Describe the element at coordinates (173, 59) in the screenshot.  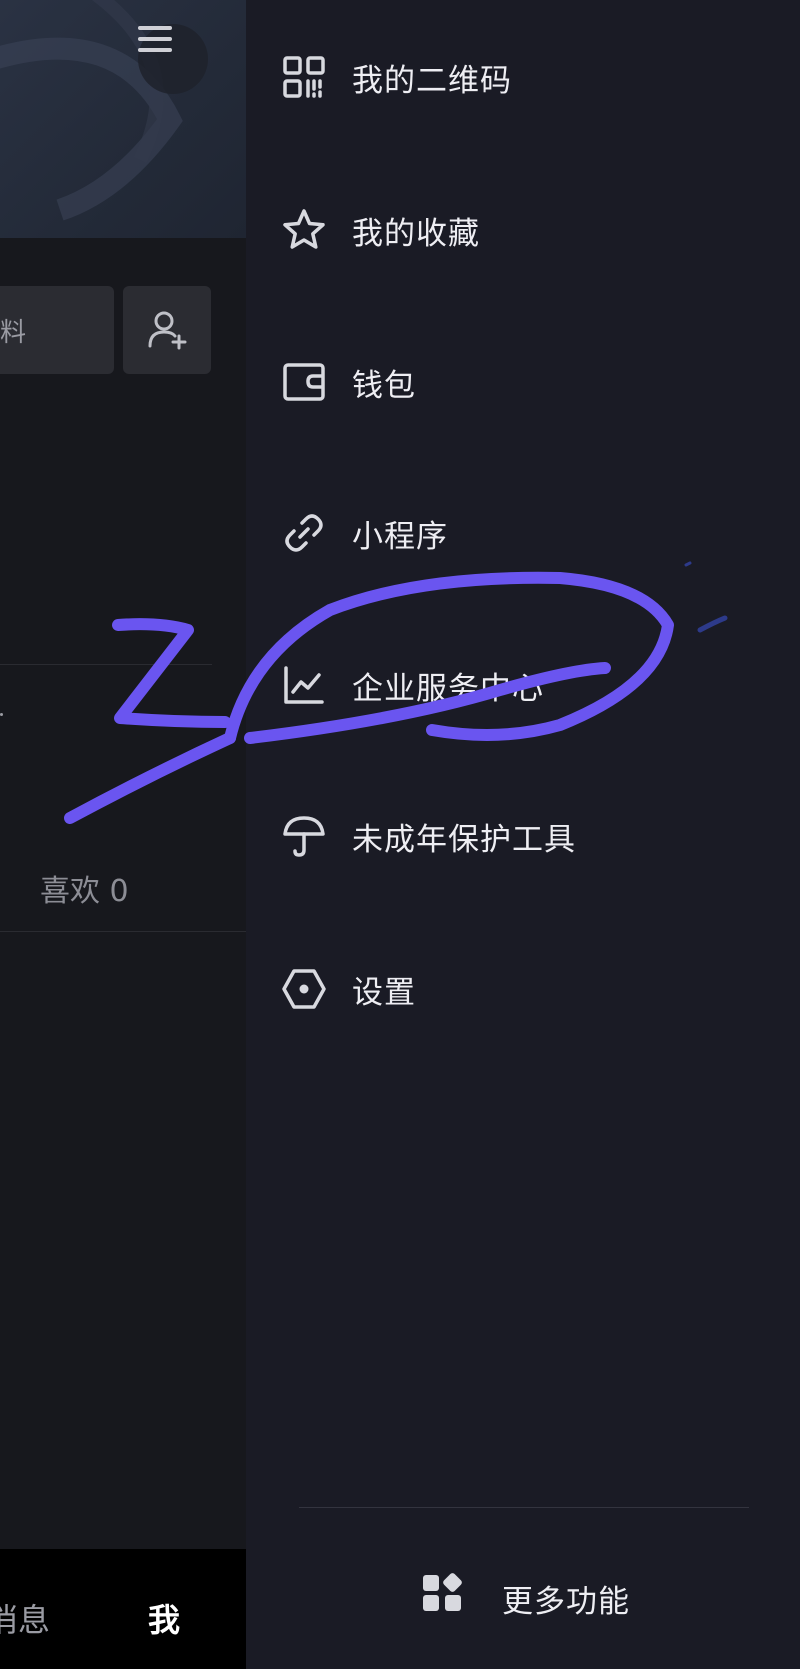
I see `hamburger-menu-button` at that location.